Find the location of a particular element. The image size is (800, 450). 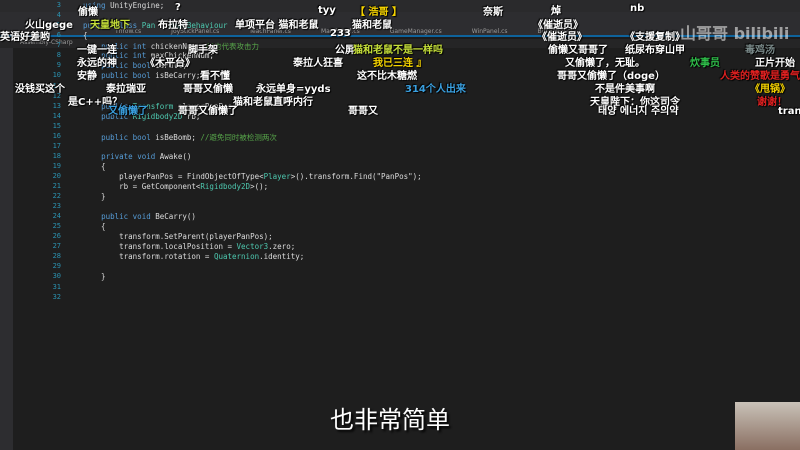

code-line: private void Awake() is located at coordinates (146, 156).